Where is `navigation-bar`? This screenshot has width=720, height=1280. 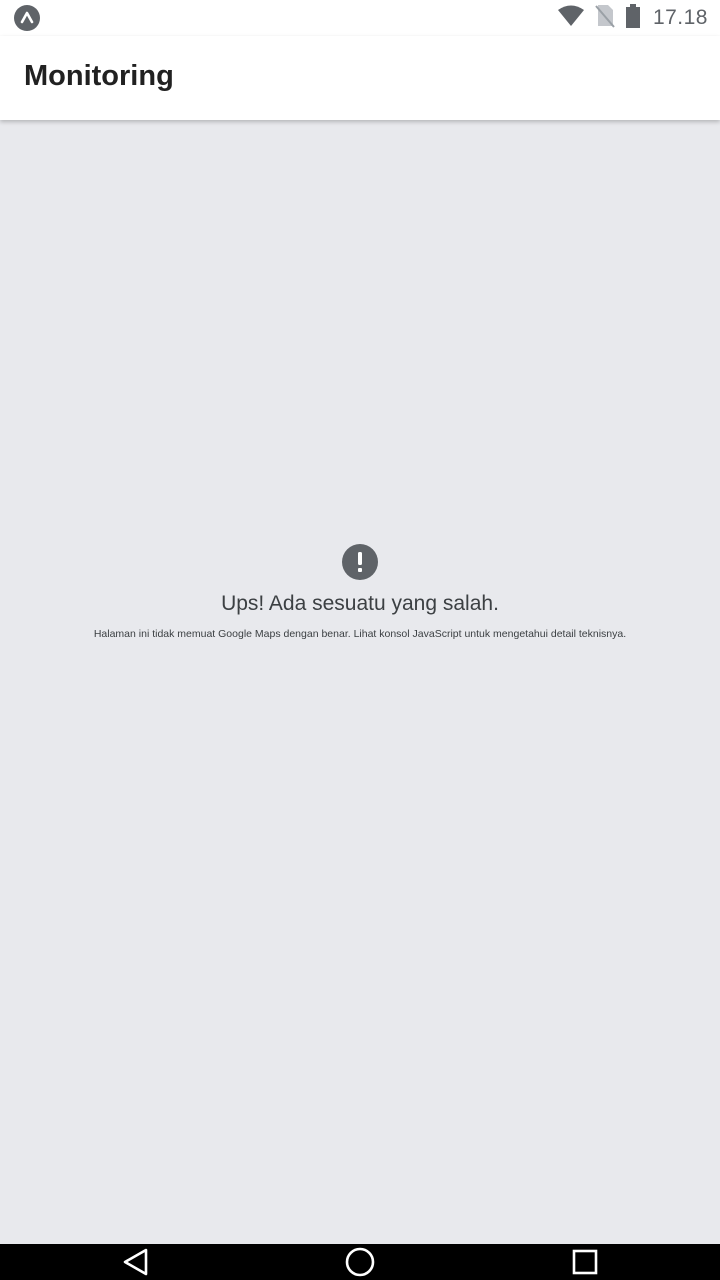
navigation-bar is located at coordinates (360, 1262).